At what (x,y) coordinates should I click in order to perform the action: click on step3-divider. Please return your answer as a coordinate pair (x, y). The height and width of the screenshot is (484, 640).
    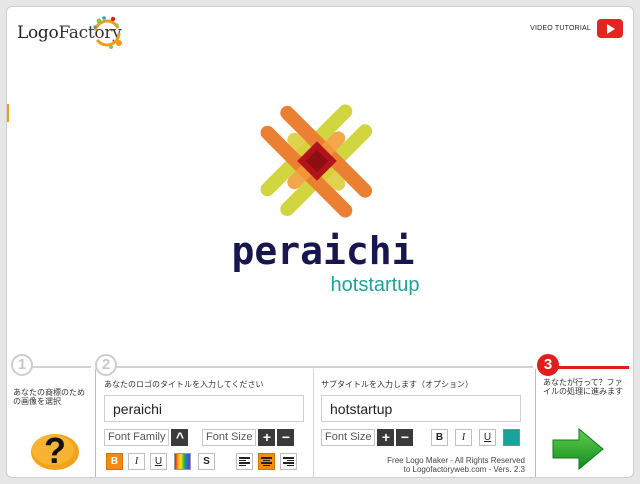
    Looking at the image, I should click on (592, 367).